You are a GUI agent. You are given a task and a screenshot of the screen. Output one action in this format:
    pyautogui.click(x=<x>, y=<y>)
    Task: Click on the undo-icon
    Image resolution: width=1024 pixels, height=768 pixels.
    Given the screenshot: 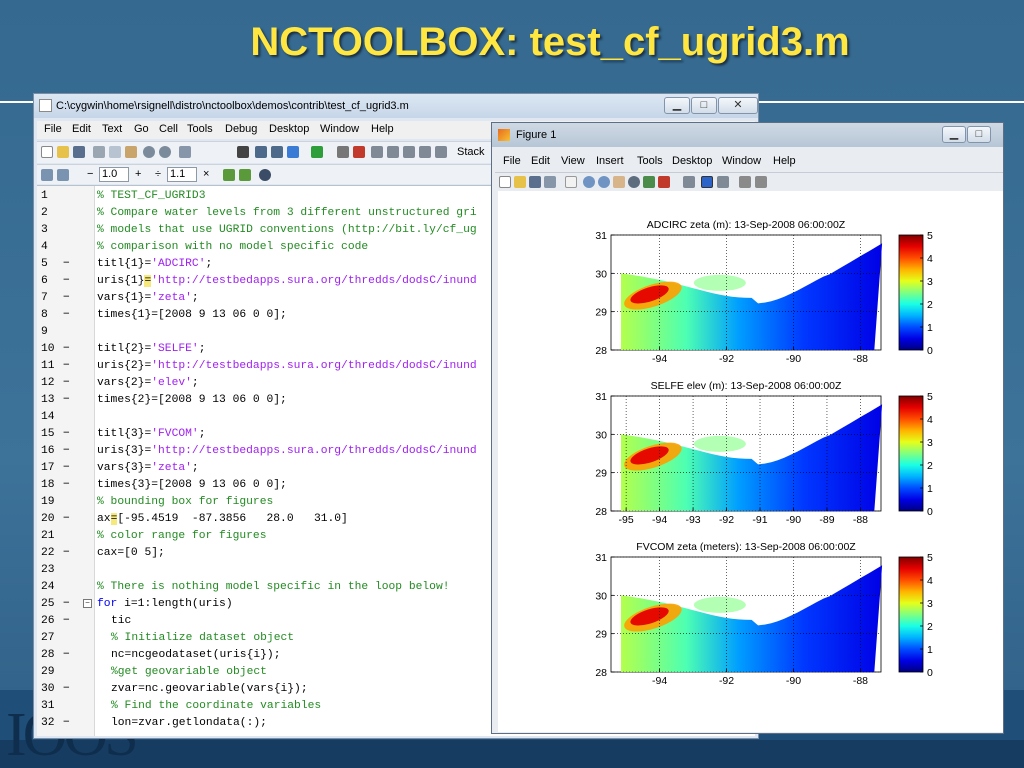 What is the action you would take?
    pyautogui.click(x=149, y=152)
    